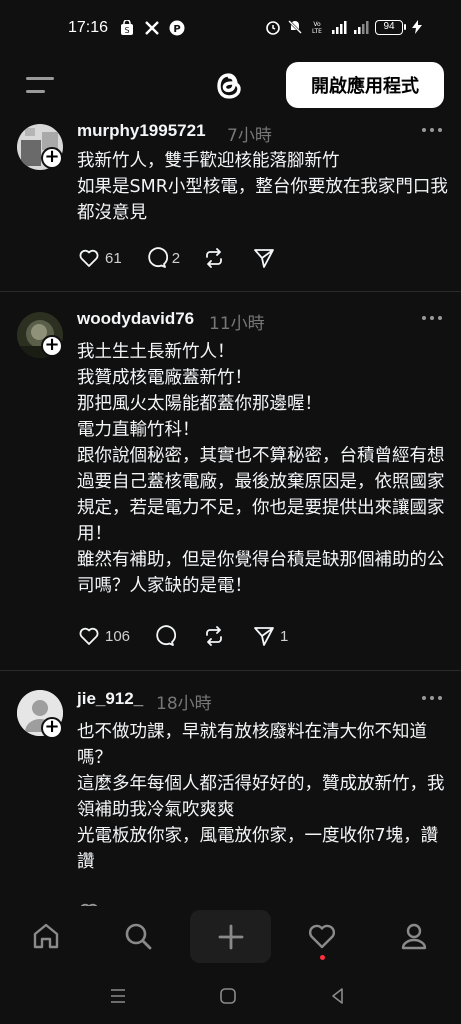 This screenshot has width=461, height=1024. Describe the element at coordinates (414, 936) in the screenshot. I see `profile-icon` at that location.